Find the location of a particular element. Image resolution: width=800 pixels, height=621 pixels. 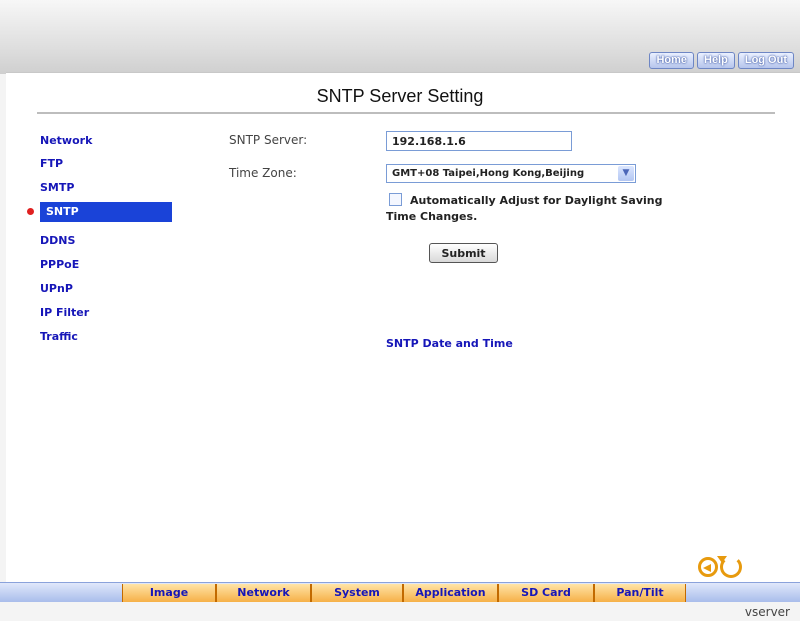

sidebar-item-upnp: UPnP is located at coordinates (106, 289).